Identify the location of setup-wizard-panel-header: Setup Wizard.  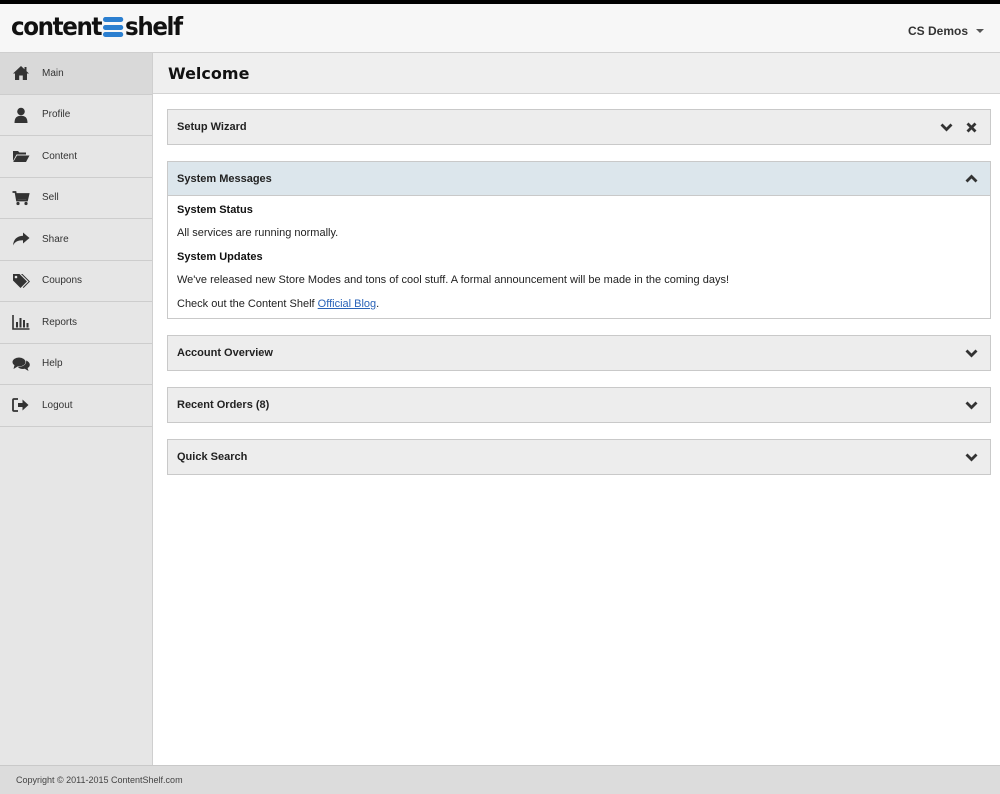
(579, 127).